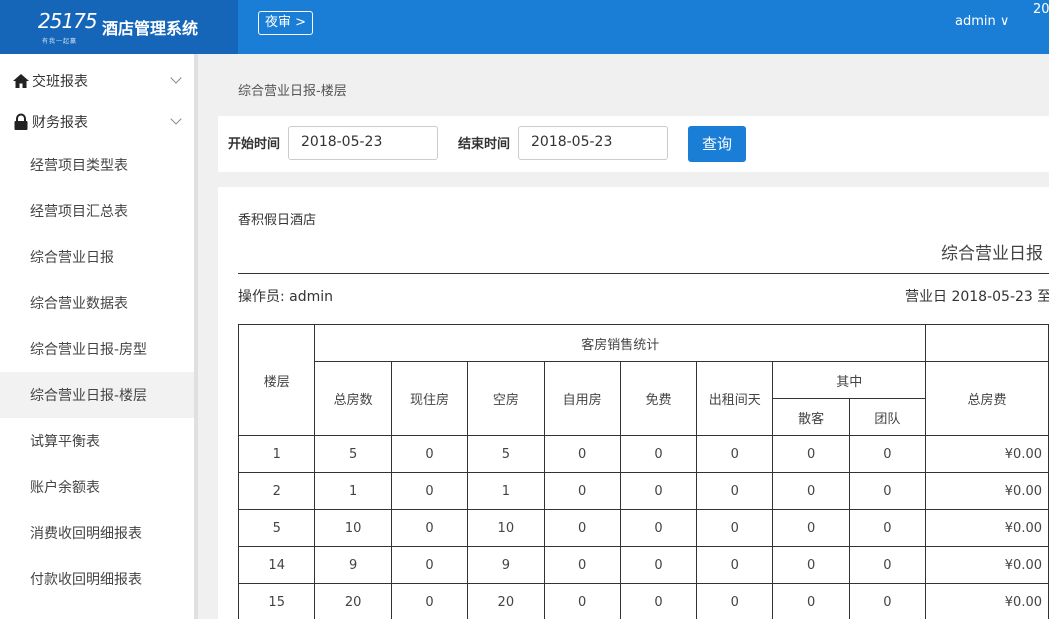 This screenshot has width=1049, height=619. I want to click on sidebar-item-consumption-detail: 消费收回明细报表, so click(97, 533).